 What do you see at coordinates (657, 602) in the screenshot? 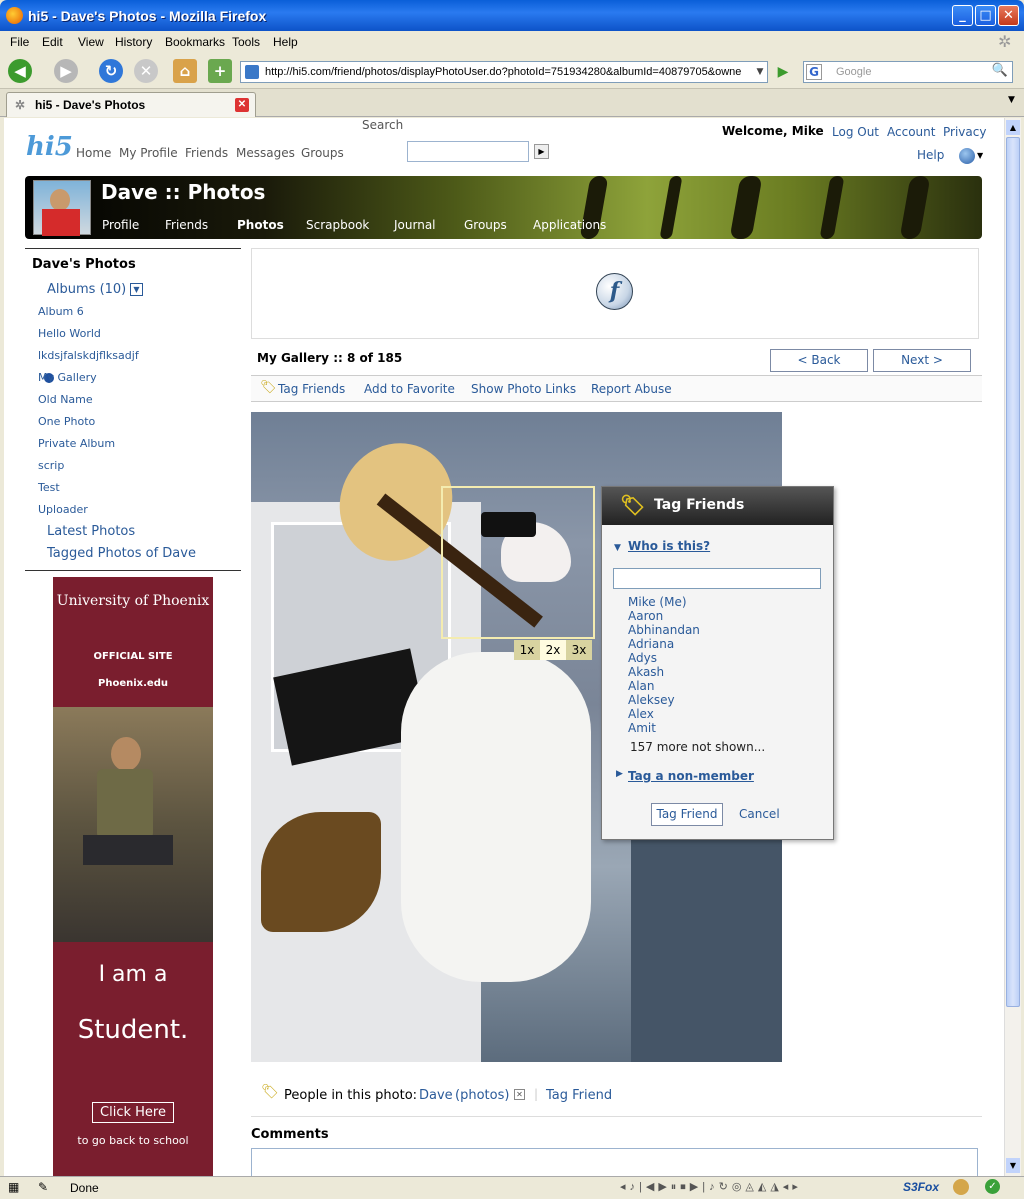
I see `friend-option: Mike (Me)` at bounding box center [657, 602].